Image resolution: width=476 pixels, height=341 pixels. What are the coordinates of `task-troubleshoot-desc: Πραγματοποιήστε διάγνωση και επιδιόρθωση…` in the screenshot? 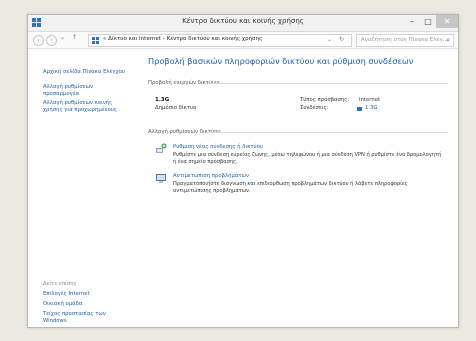 It's located at (290, 187).